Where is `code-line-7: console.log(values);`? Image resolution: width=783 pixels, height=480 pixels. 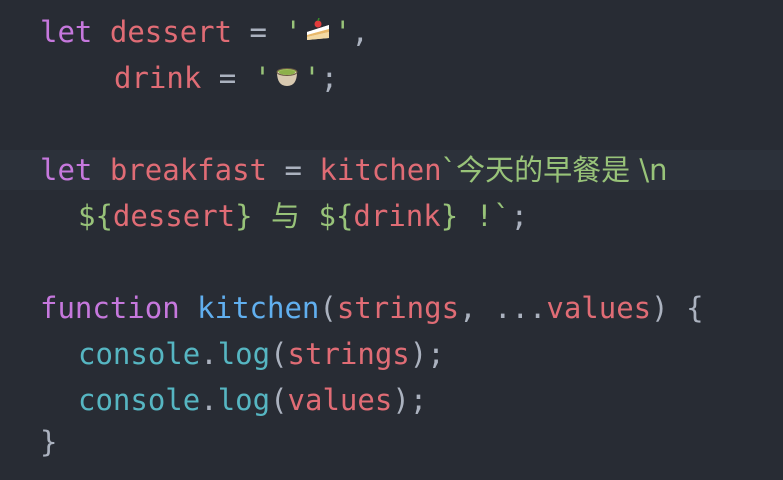
code-line-7: console.log(values); is located at coordinates (391, 400).